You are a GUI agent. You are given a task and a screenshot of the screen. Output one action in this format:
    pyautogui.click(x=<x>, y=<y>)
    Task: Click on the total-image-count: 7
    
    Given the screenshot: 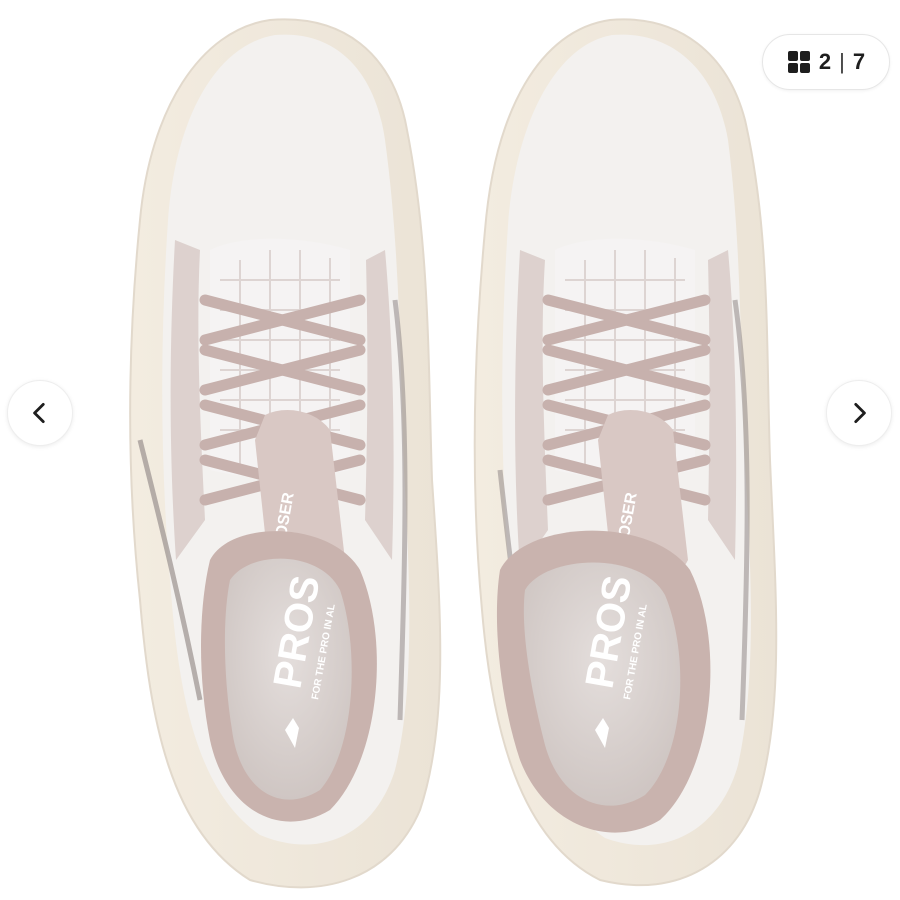 What is the action you would take?
    pyautogui.click(x=859, y=61)
    